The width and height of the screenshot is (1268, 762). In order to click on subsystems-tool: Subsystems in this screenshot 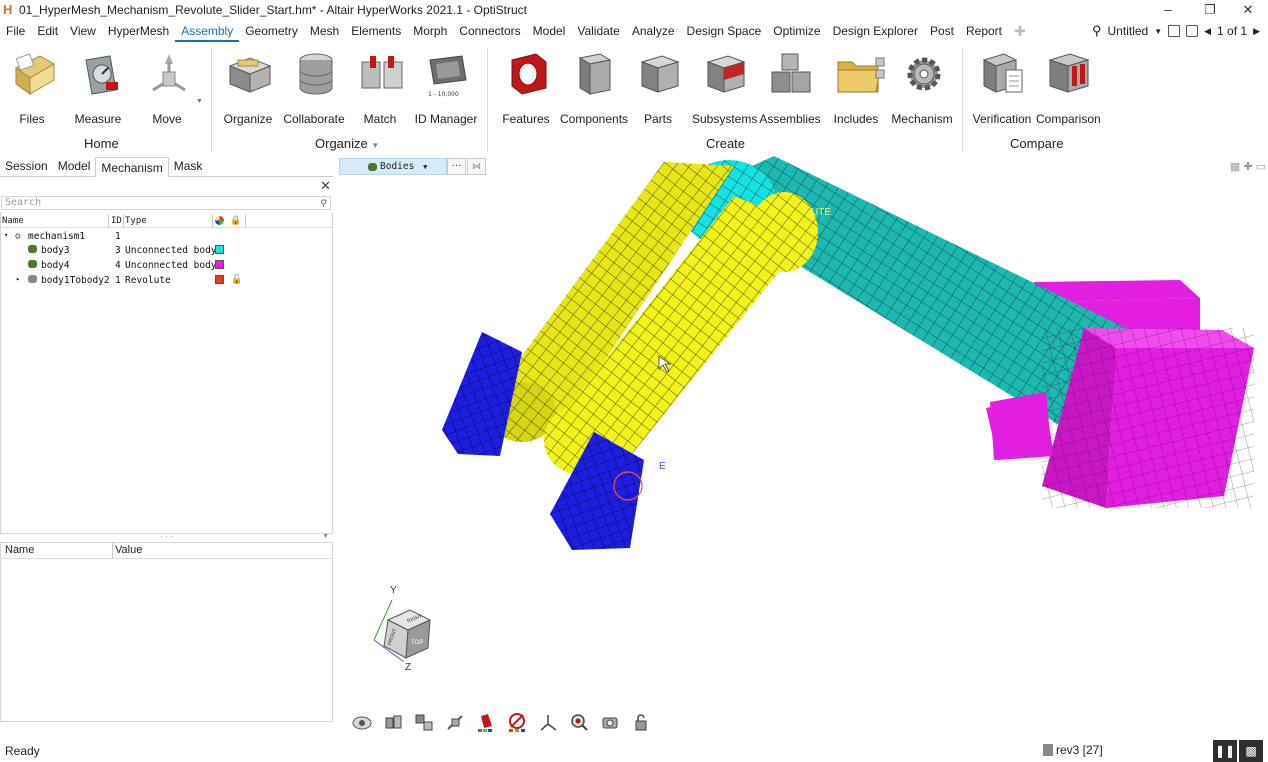, I will do `click(724, 88)`.